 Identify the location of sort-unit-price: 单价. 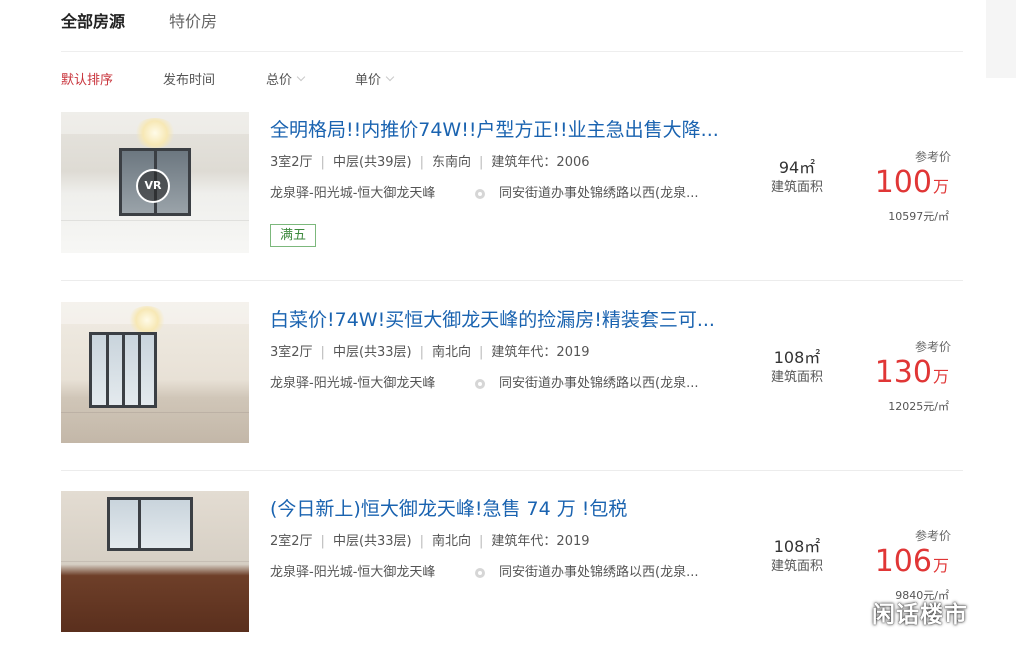
(375, 81).